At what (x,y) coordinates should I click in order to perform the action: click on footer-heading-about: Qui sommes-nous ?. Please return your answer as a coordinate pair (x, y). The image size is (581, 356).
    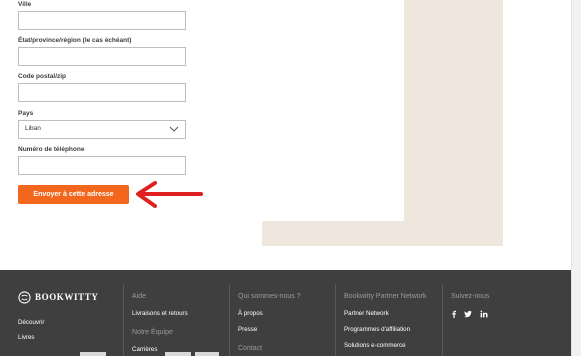
    Looking at the image, I should click on (269, 296).